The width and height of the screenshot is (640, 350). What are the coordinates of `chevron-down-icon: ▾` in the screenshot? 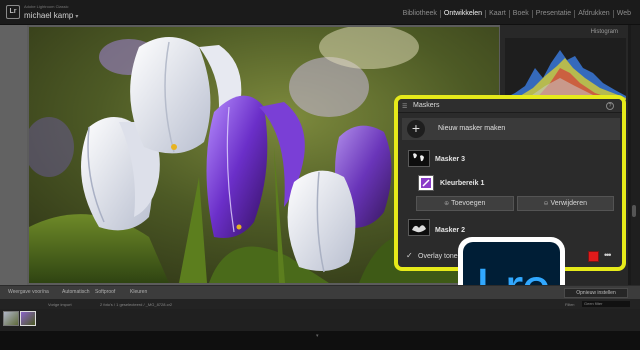 It's located at (77, 17).